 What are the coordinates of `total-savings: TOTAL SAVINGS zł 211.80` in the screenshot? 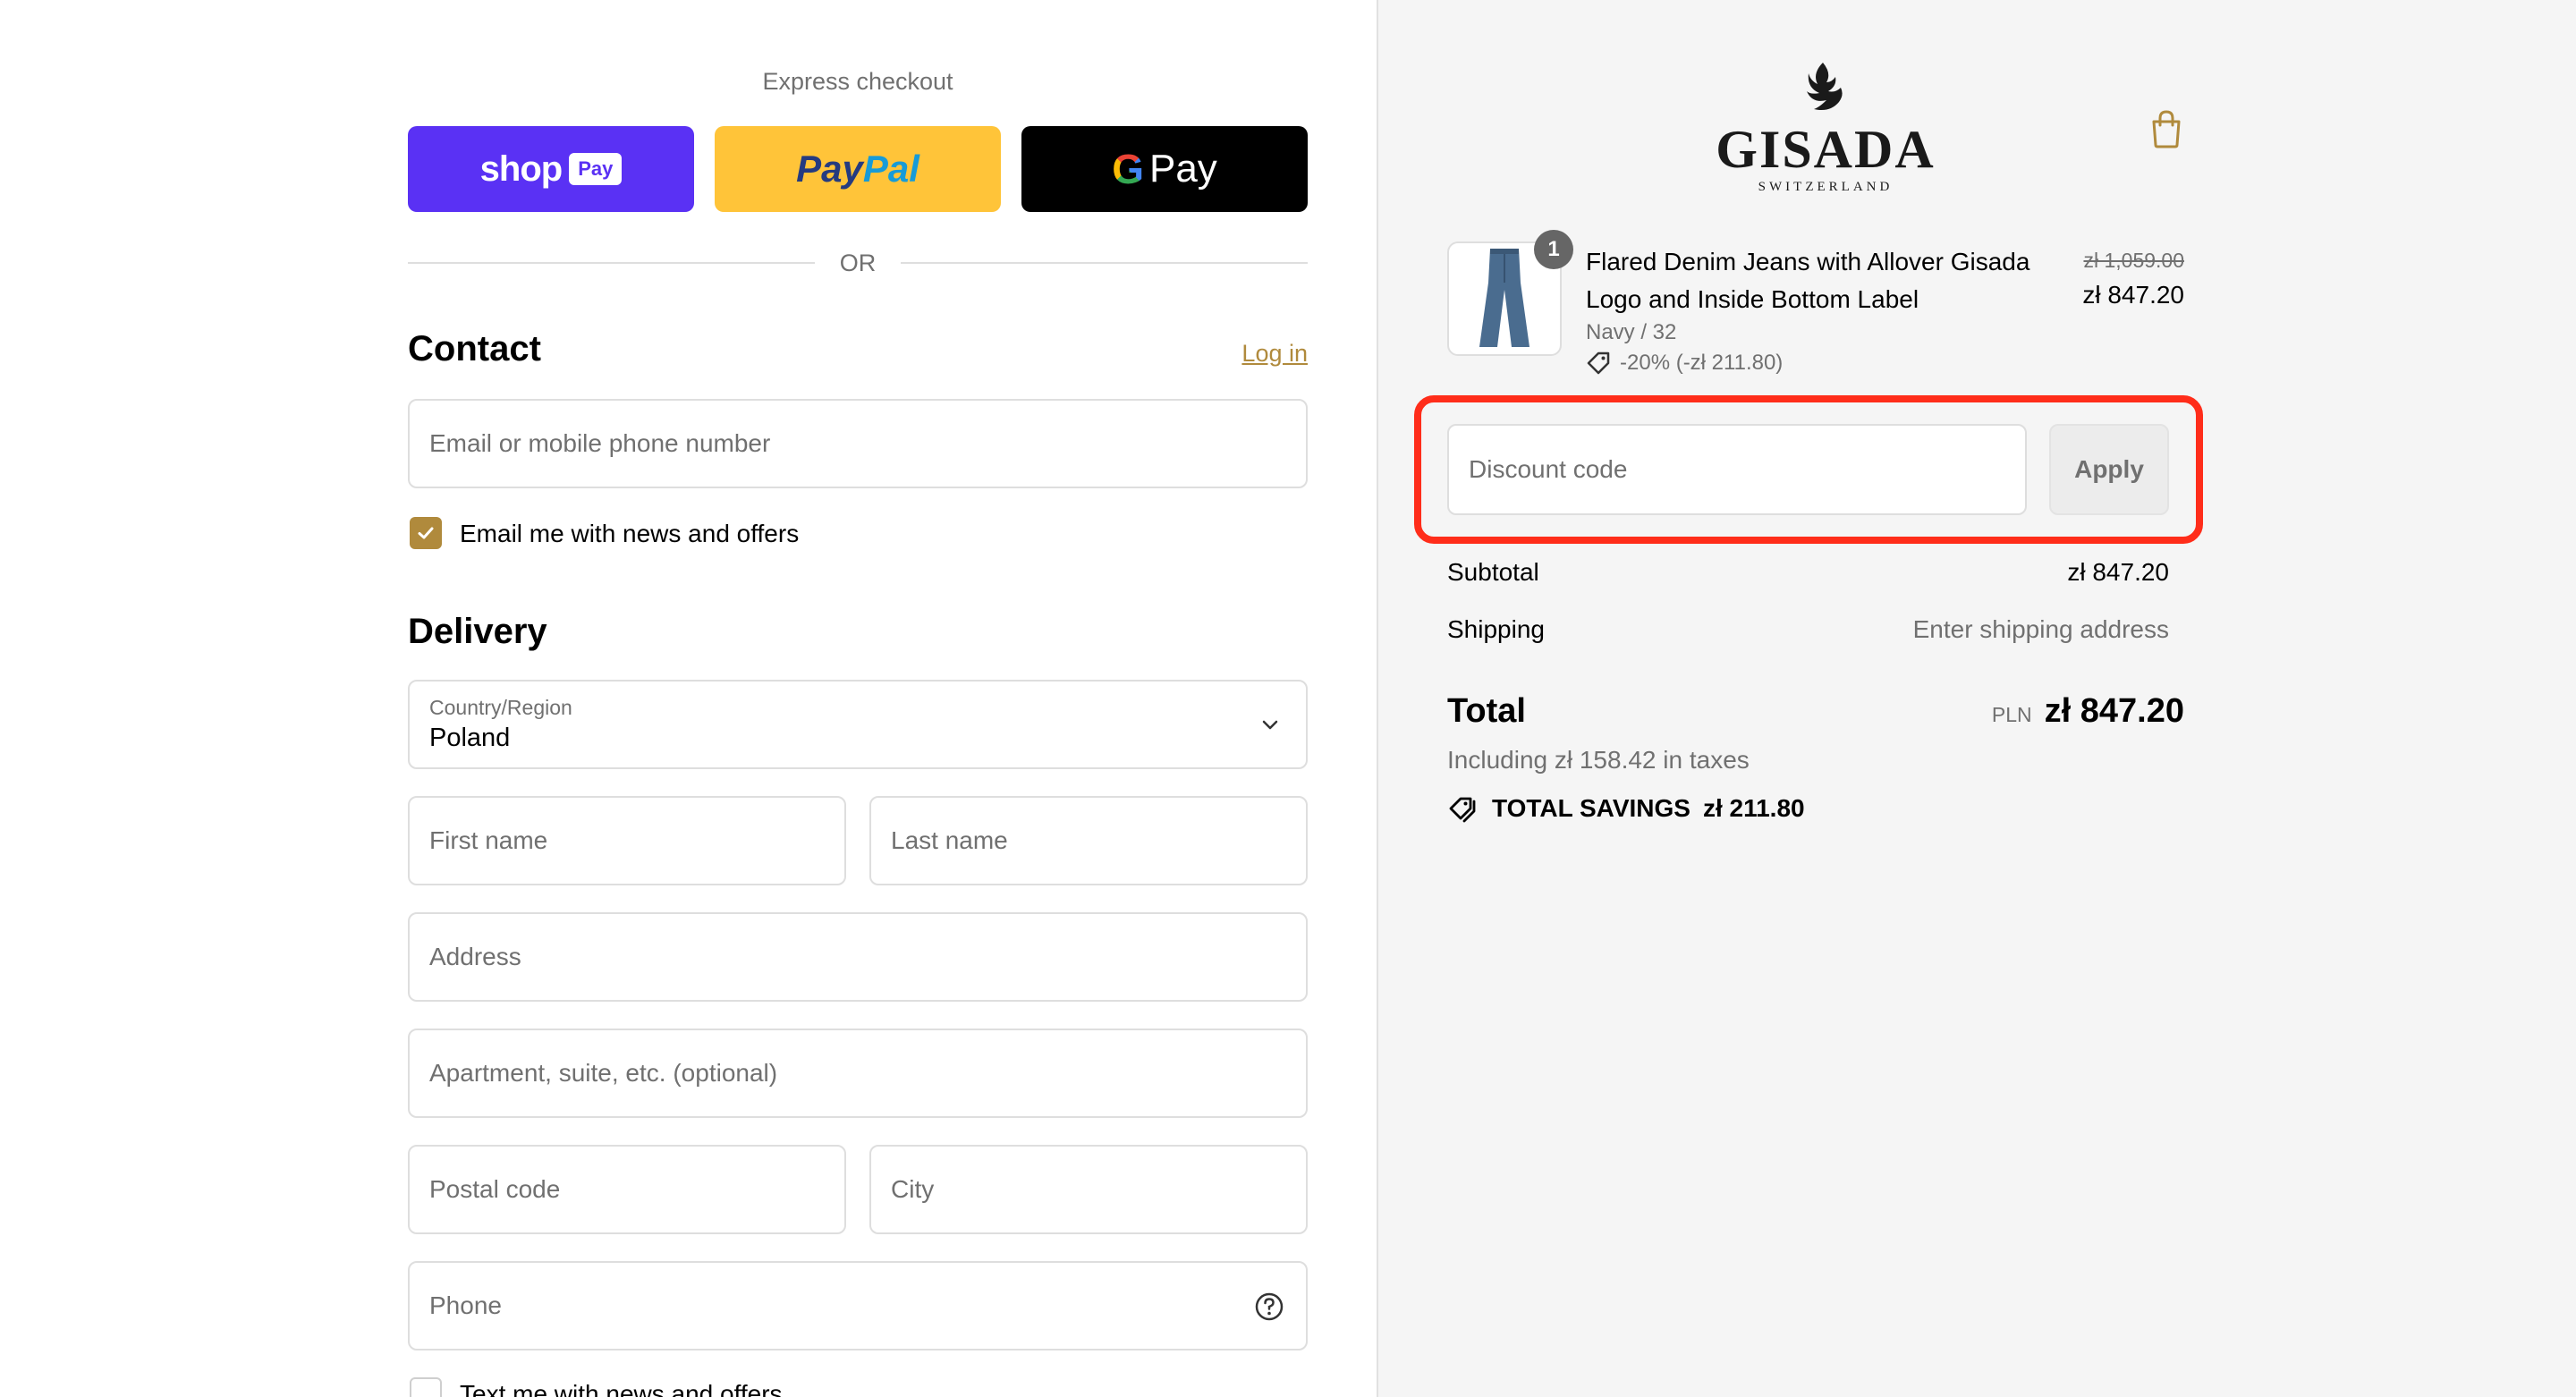 It's located at (1626, 808).